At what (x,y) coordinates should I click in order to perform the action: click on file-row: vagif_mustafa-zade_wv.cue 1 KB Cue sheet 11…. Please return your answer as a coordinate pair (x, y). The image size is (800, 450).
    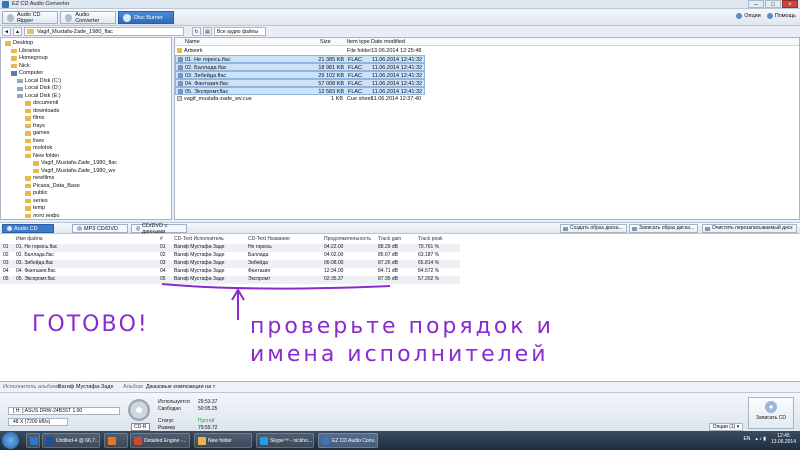
    Looking at the image, I should click on (300, 99).